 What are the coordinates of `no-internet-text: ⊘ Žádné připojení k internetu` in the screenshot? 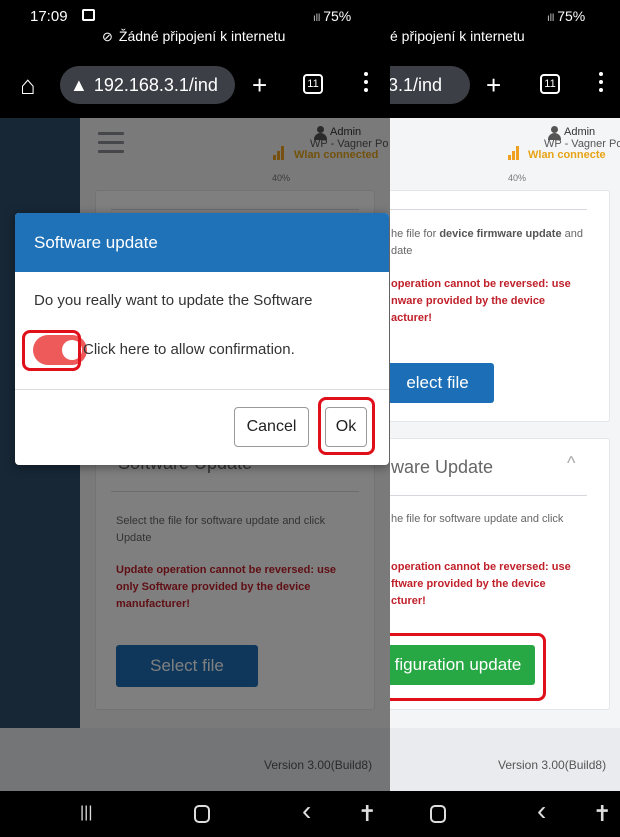 It's located at (194, 36).